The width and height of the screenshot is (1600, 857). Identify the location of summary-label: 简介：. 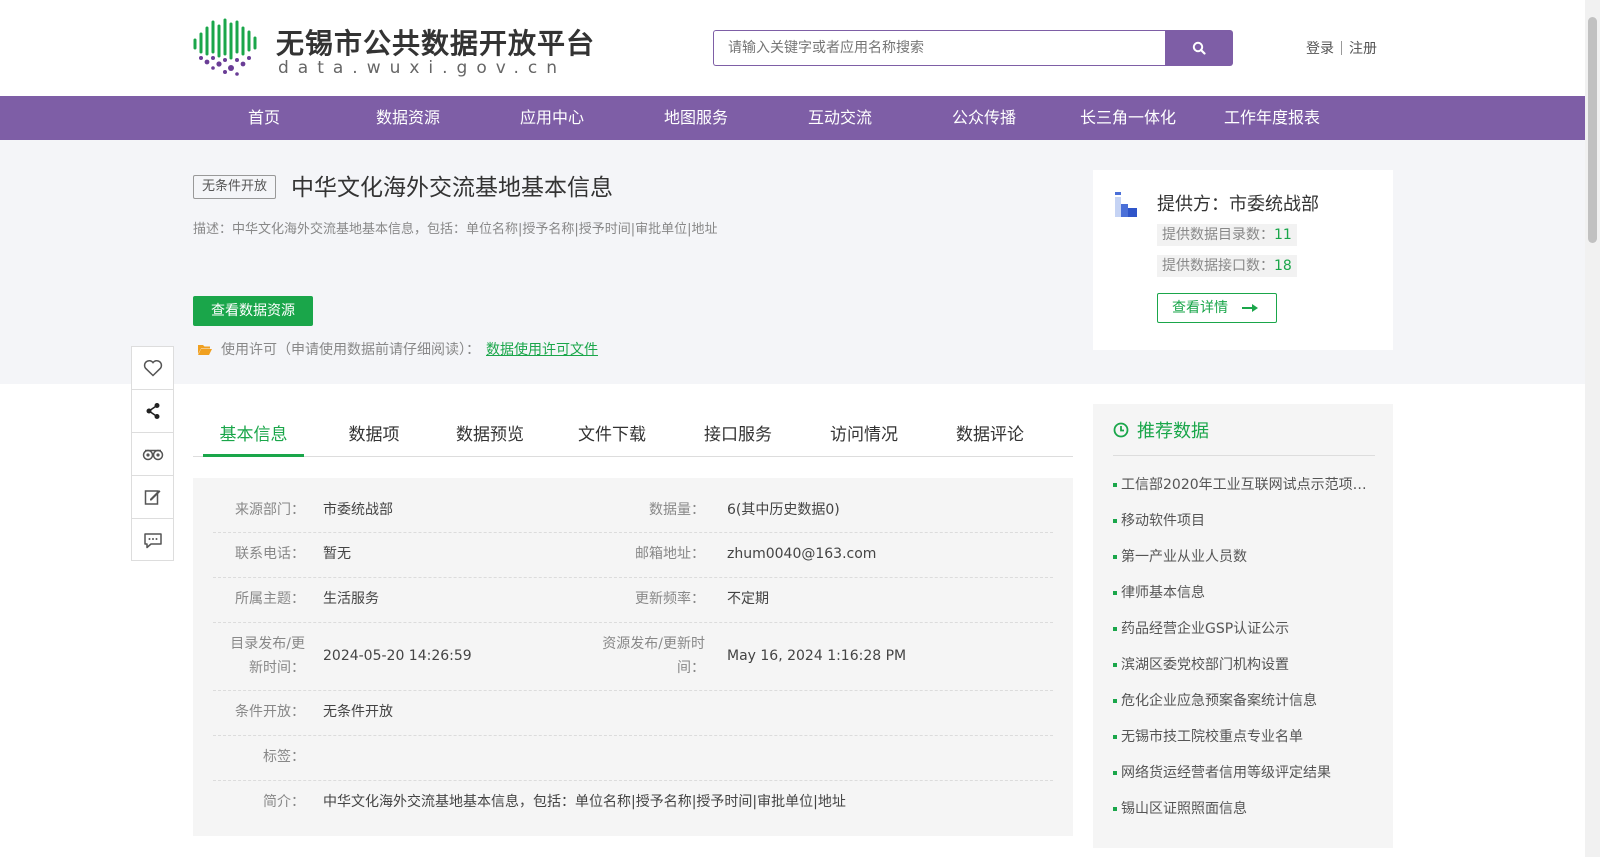
(284, 802).